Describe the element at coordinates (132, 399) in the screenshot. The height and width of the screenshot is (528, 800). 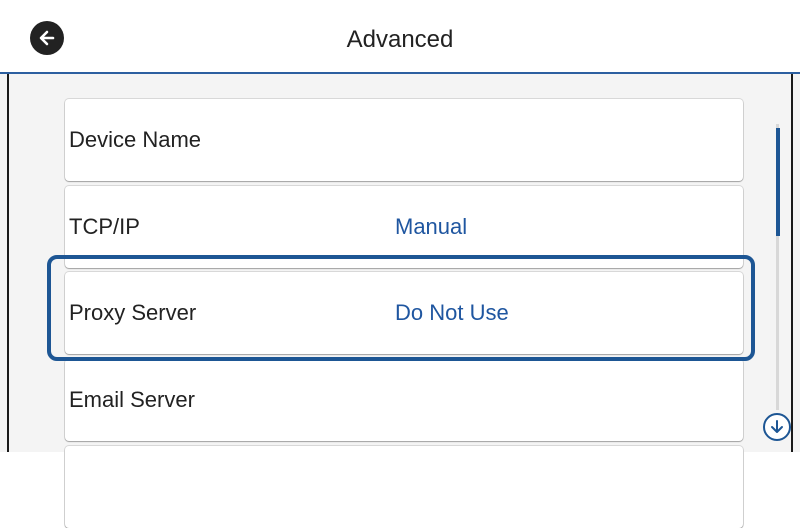
I see `menu-item-label: Email Server` at that location.